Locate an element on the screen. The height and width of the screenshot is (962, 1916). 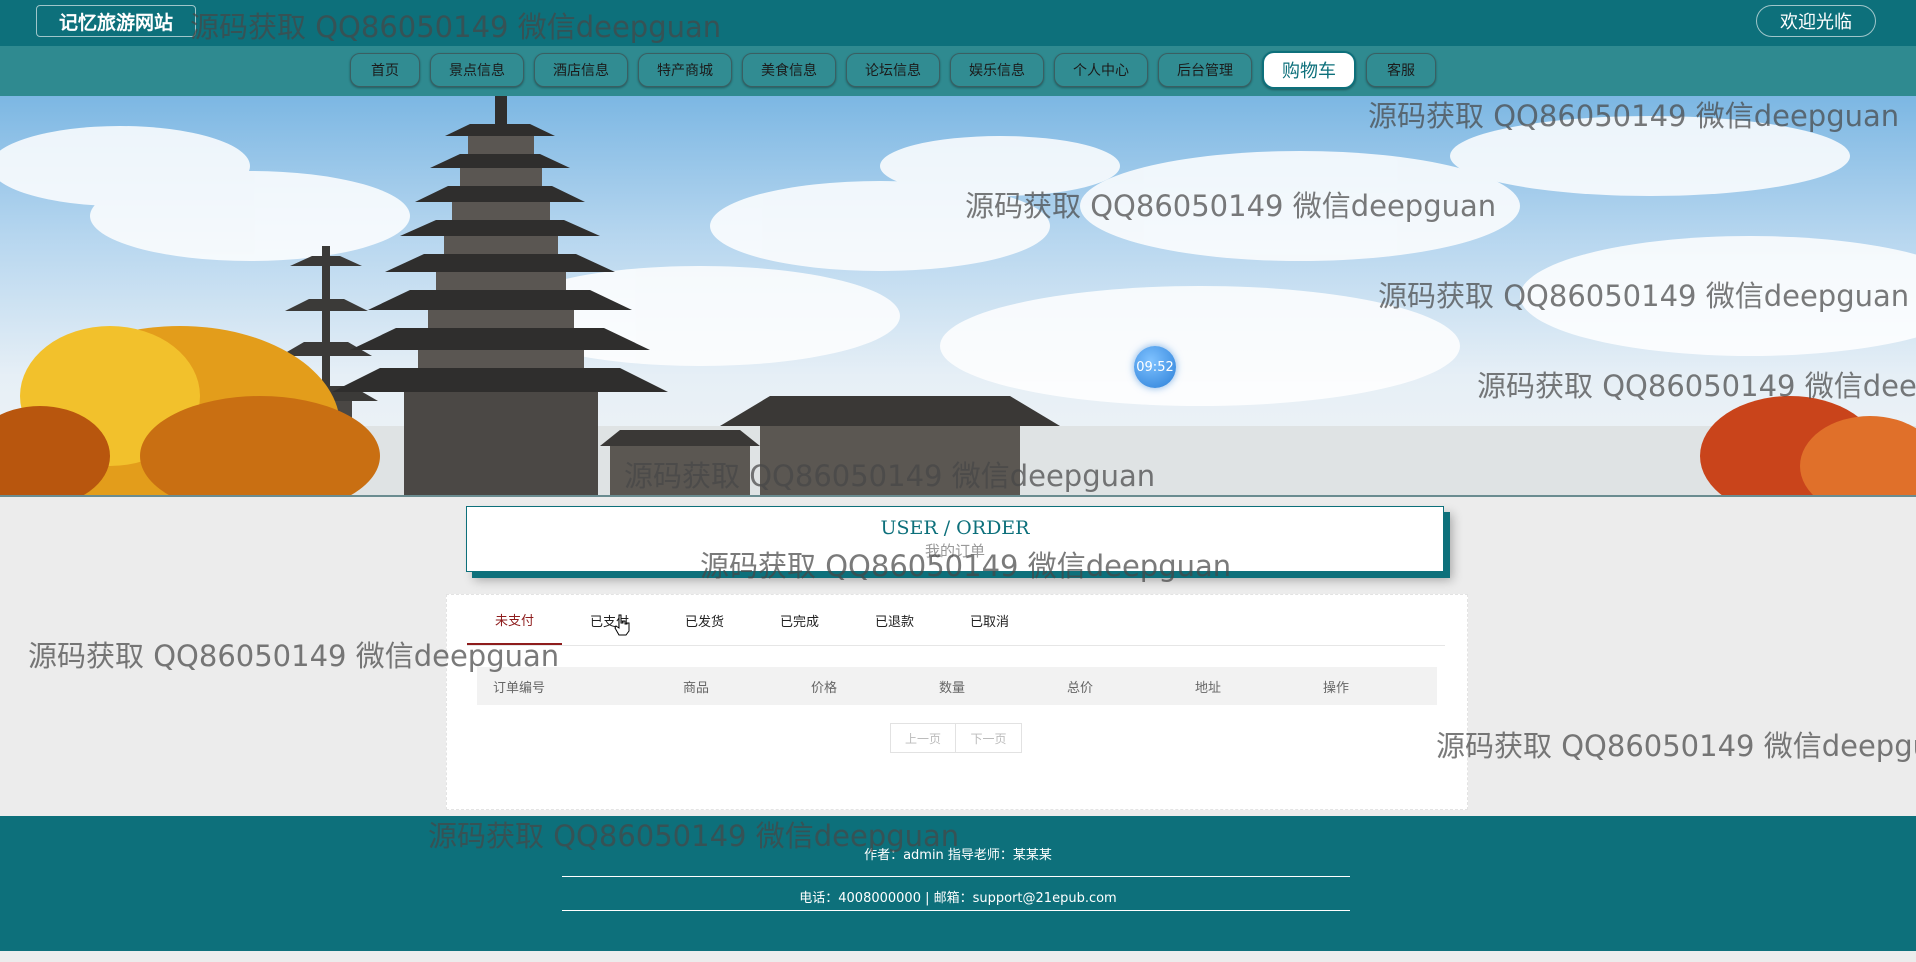
nav-item-cart: 购物车 is located at coordinates (1309, 70).